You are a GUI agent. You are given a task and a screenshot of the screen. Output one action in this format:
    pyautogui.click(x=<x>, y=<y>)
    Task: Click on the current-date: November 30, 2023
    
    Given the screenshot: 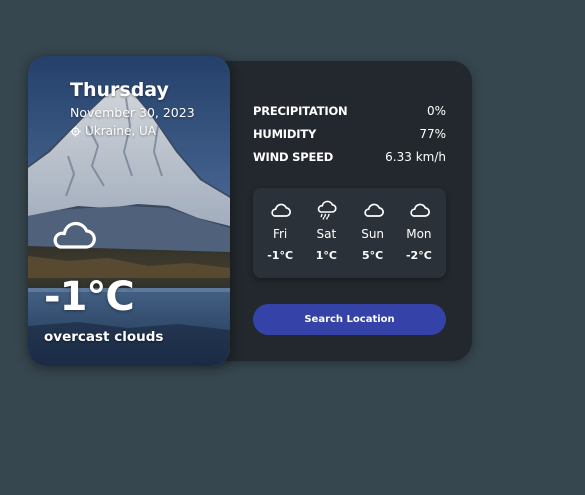 What is the action you would take?
    pyautogui.click(x=132, y=112)
    